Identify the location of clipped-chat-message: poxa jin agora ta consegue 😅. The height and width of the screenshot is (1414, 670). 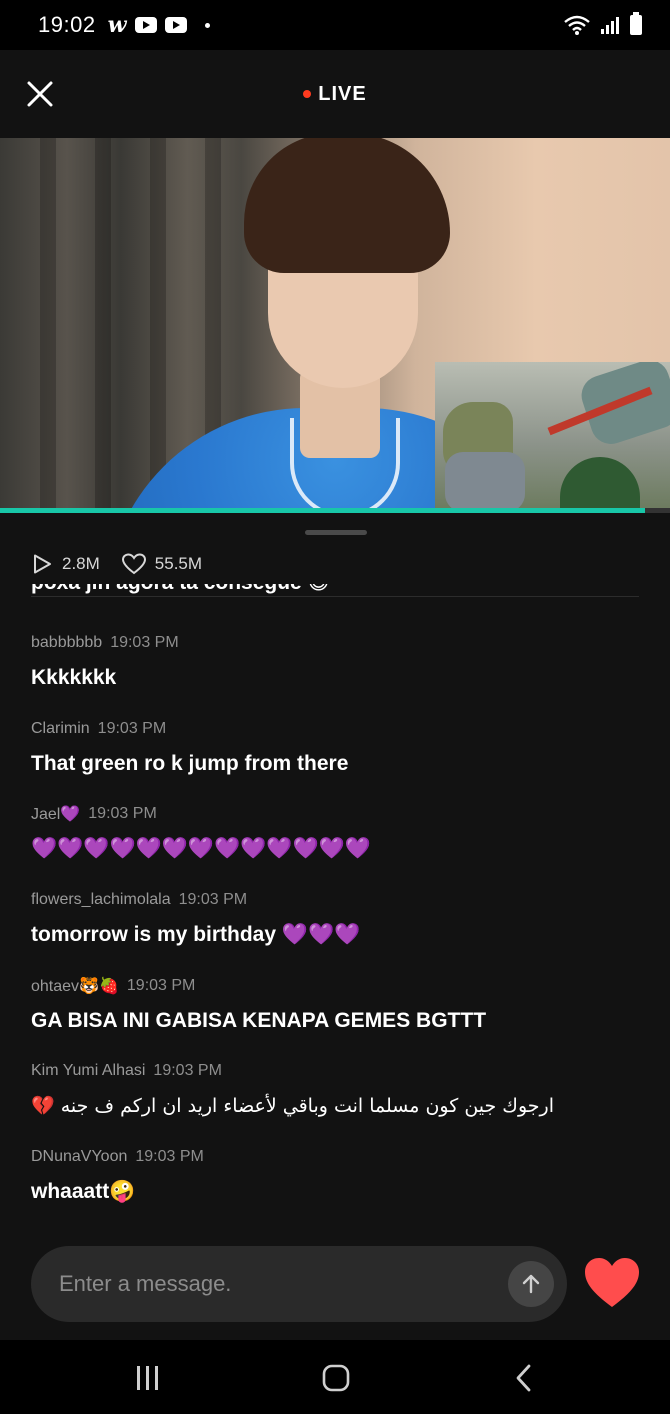
(331, 590).